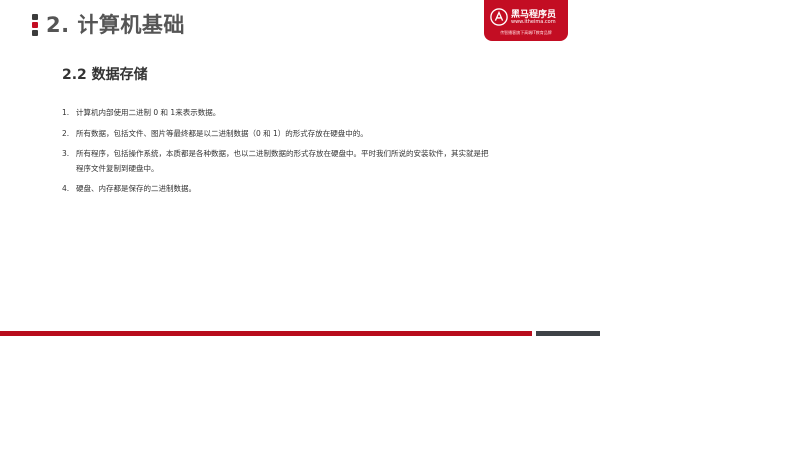  What do you see at coordinates (115, 25) in the screenshot?
I see `chapter-title: 2. 计算机基础` at bounding box center [115, 25].